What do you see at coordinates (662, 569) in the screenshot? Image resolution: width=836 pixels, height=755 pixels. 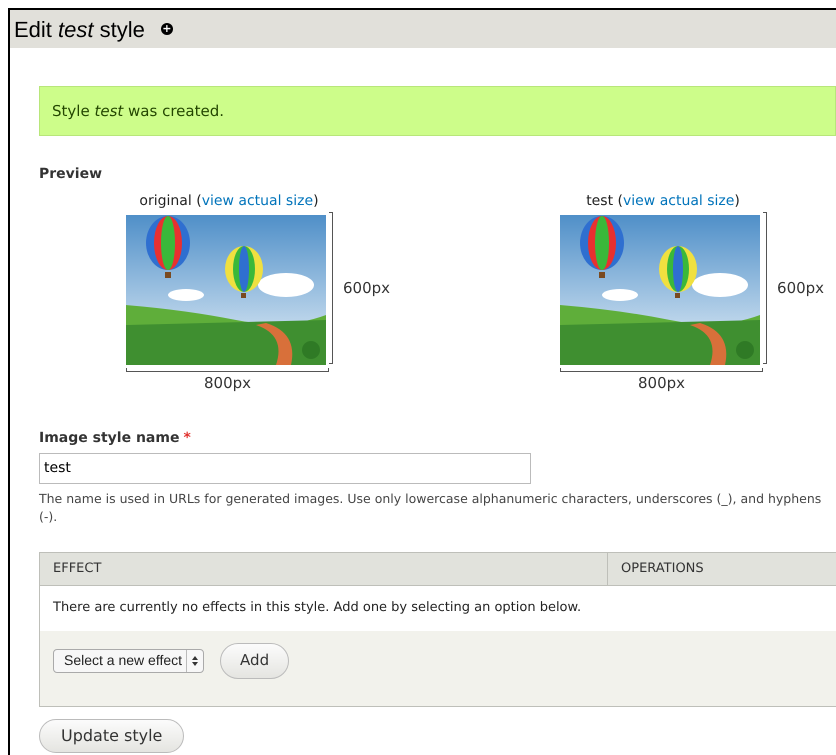 I see `column-header: OPERATIONS` at bounding box center [662, 569].